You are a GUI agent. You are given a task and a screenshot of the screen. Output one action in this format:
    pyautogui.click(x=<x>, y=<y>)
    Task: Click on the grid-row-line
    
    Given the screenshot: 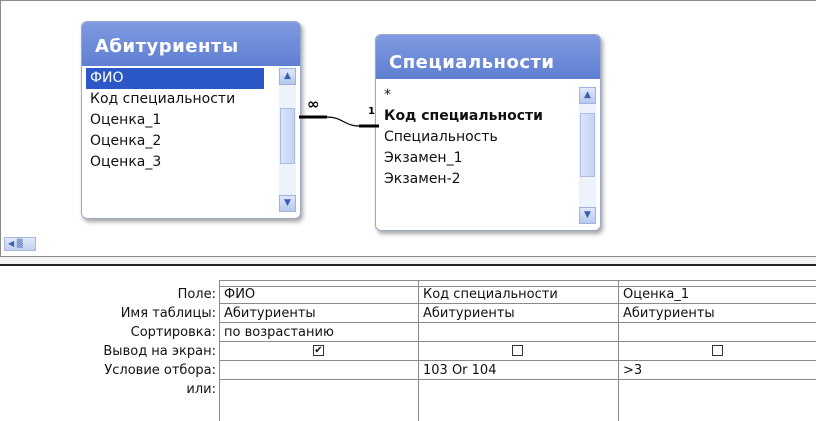 What is the action you would take?
    pyautogui.click(x=517, y=360)
    